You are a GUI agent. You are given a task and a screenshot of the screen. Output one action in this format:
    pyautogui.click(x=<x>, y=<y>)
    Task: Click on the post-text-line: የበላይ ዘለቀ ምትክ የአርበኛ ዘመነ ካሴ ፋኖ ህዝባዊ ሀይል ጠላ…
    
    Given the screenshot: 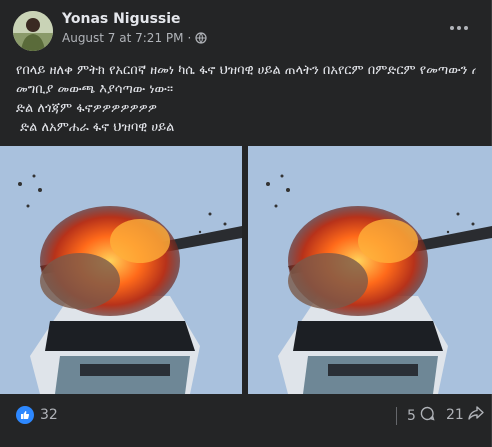 What is the action you would take?
    pyautogui.click(x=246, y=70)
    